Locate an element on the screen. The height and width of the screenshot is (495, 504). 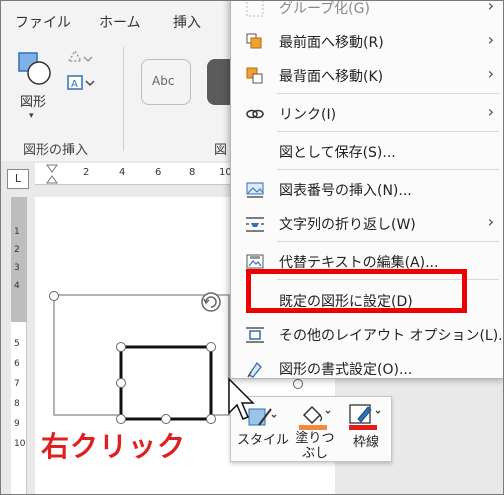
shapes-icon is located at coordinates (34, 68).